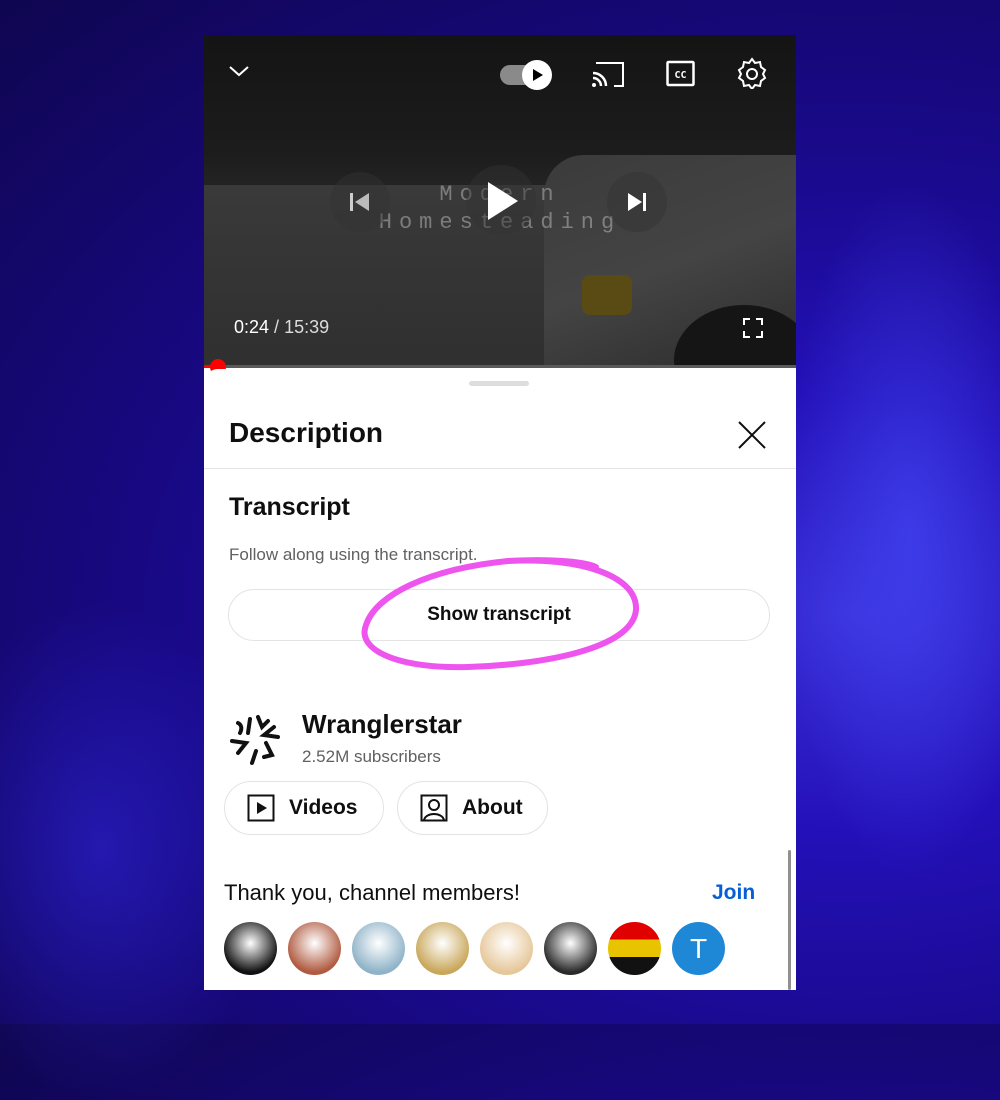  What do you see at coordinates (474, 948) in the screenshot?
I see `member-avatars: T` at bounding box center [474, 948].